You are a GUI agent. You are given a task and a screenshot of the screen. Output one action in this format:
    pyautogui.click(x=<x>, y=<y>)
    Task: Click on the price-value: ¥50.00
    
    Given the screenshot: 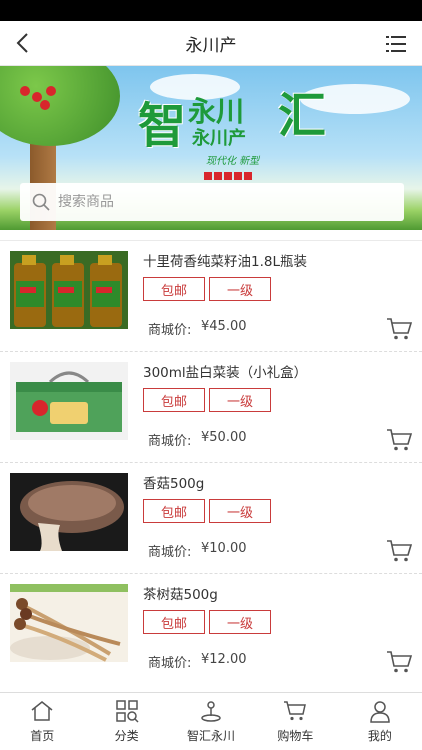 What is the action you would take?
    pyautogui.click(x=224, y=437)
    